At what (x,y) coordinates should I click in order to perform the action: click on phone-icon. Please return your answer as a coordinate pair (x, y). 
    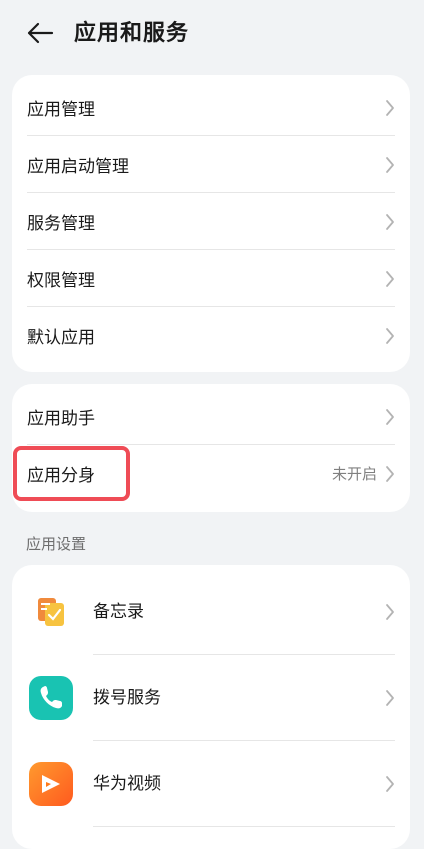
    Looking at the image, I should click on (51, 698).